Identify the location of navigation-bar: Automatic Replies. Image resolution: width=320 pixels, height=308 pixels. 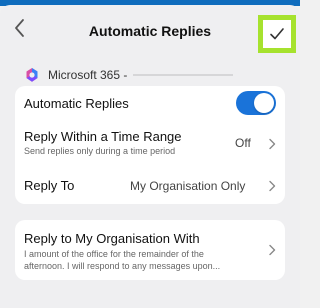
(150, 29).